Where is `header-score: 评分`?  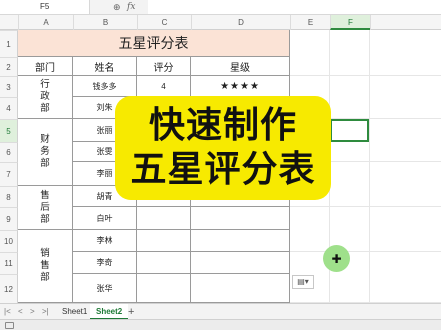
header-score: 评分 is located at coordinates (164, 66).